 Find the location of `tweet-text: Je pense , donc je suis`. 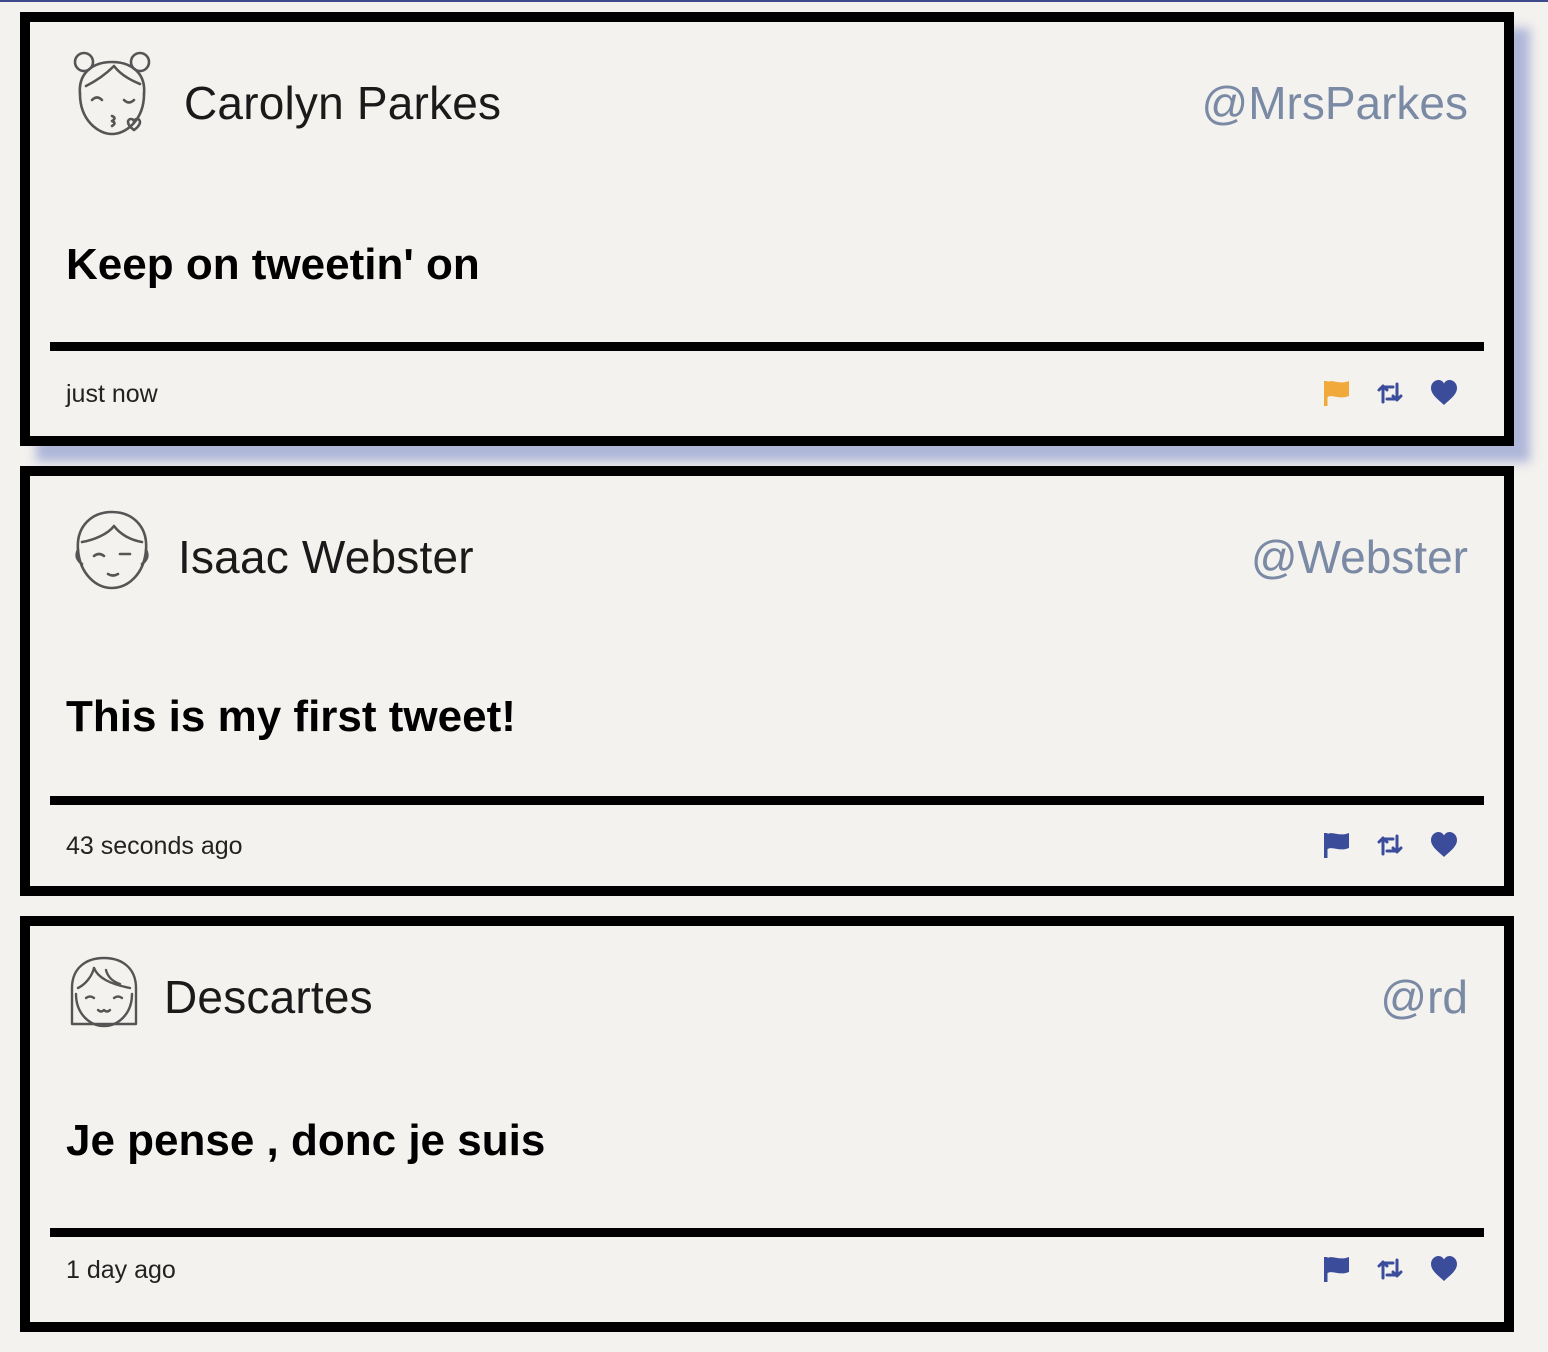

tweet-text: Je pense , donc je suis is located at coordinates (306, 1140).